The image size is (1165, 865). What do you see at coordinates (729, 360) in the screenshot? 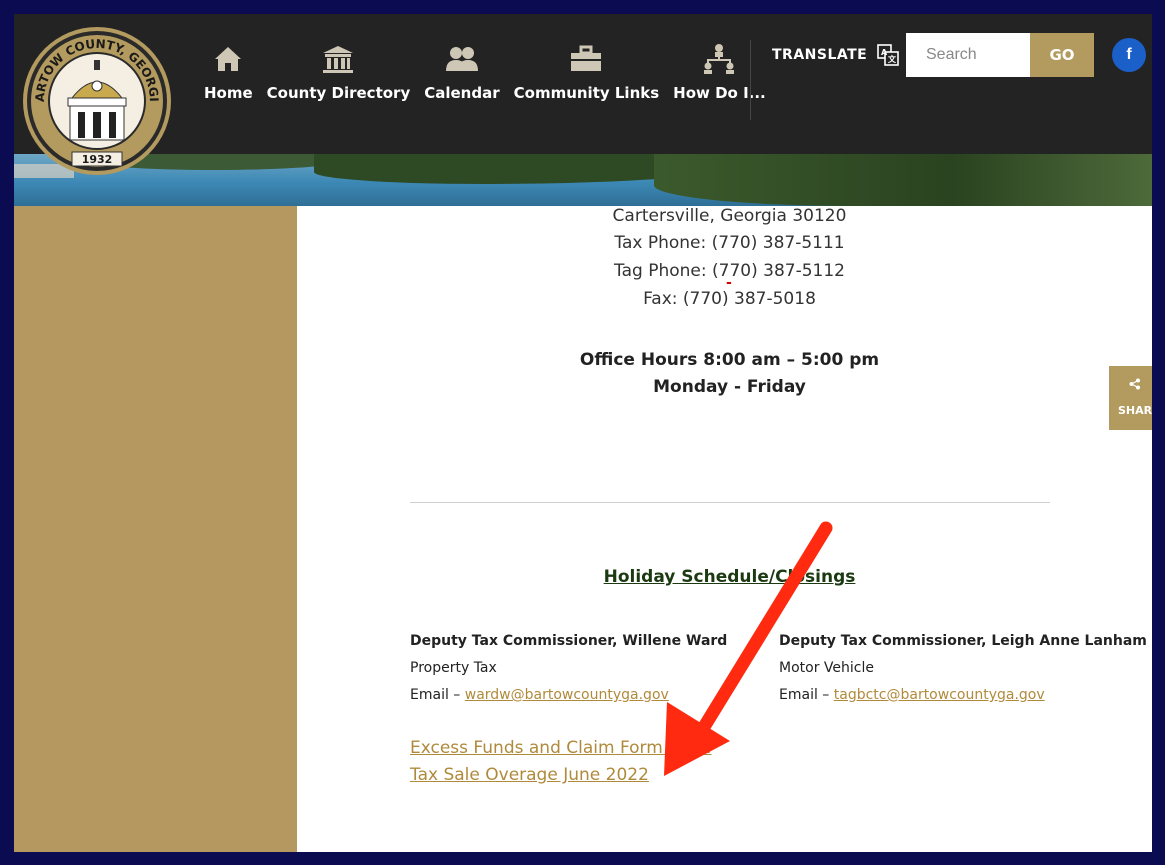
I see `office-hours: Office Hours 8:00 am – 5:00 pm` at bounding box center [729, 360].